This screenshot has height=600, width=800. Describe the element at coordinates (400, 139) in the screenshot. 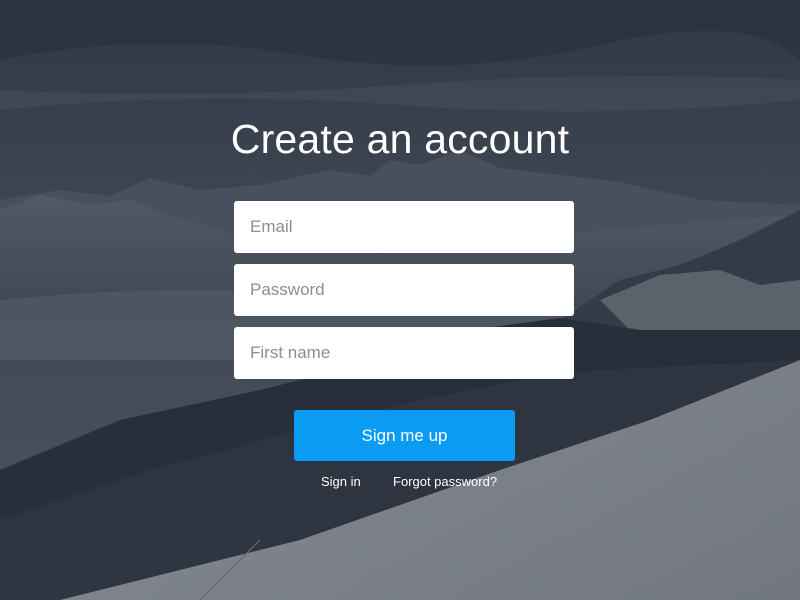

I see `page-title: Create an account` at that location.